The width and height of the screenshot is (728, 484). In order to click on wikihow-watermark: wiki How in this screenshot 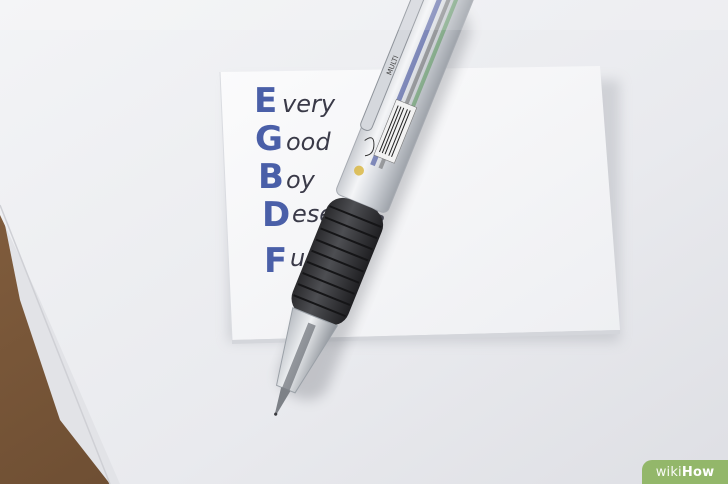, I will do `click(685, 472)`.